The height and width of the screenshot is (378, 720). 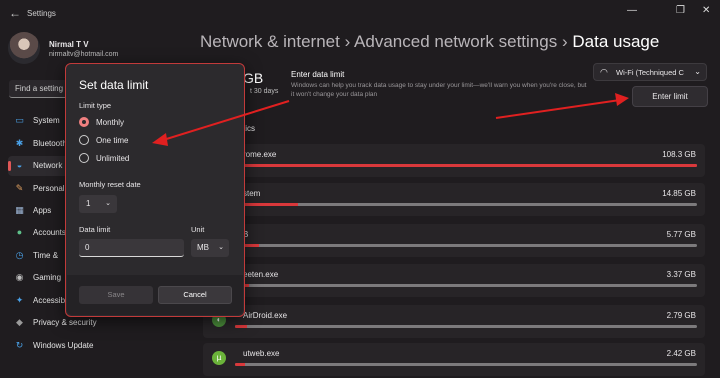 I want to click on app-name: stem, so click(x=252, y=193).